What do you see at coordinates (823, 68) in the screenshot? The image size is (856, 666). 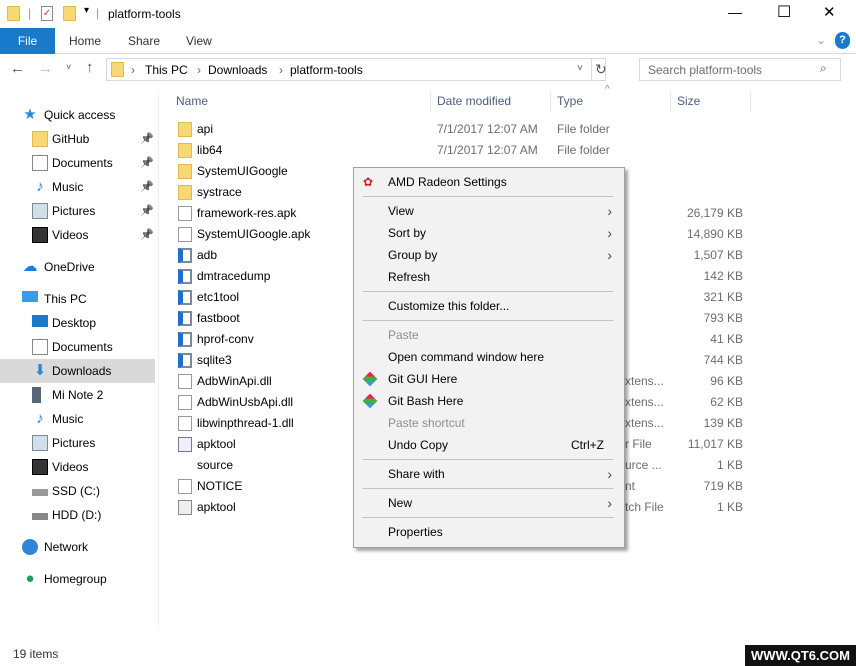 I see `search-icon: ⌕` at bounding box center [823, 68].